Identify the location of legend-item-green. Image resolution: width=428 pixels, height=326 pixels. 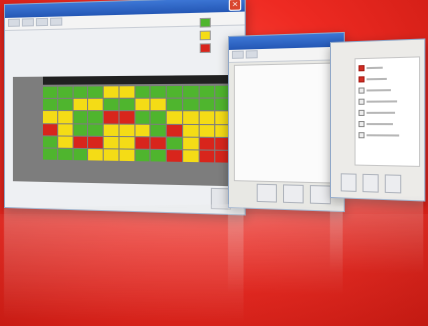
(205, 22).